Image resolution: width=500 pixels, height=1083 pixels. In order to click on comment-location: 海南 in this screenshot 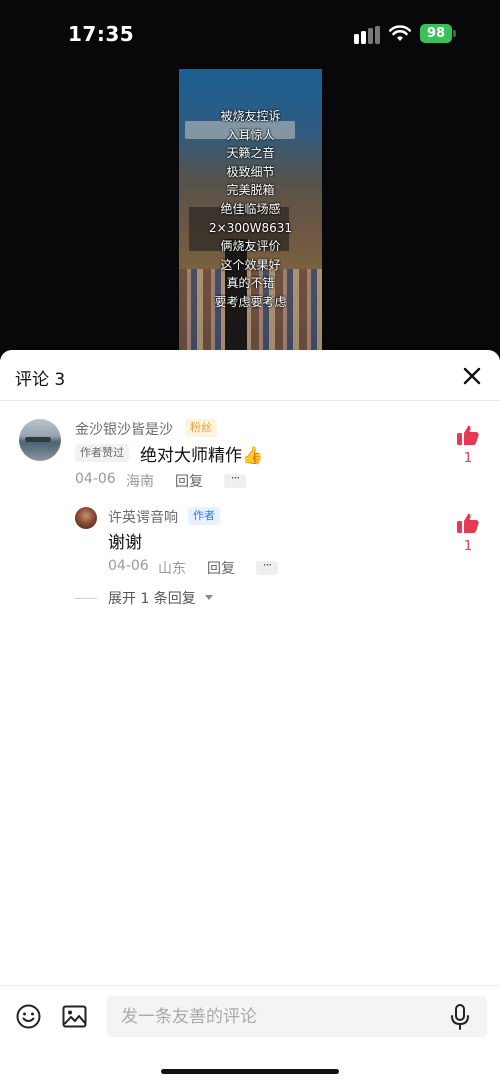, I will do `click(140, 482)`.